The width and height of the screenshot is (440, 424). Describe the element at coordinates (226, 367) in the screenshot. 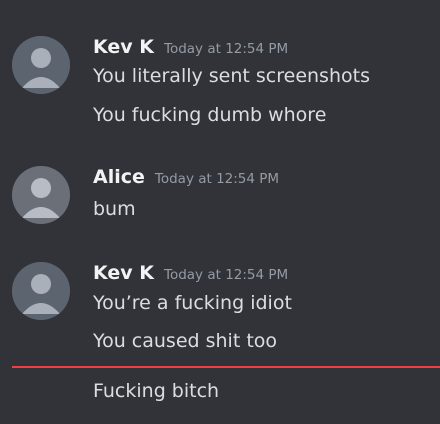

I see `new-messages-divider` at that location.